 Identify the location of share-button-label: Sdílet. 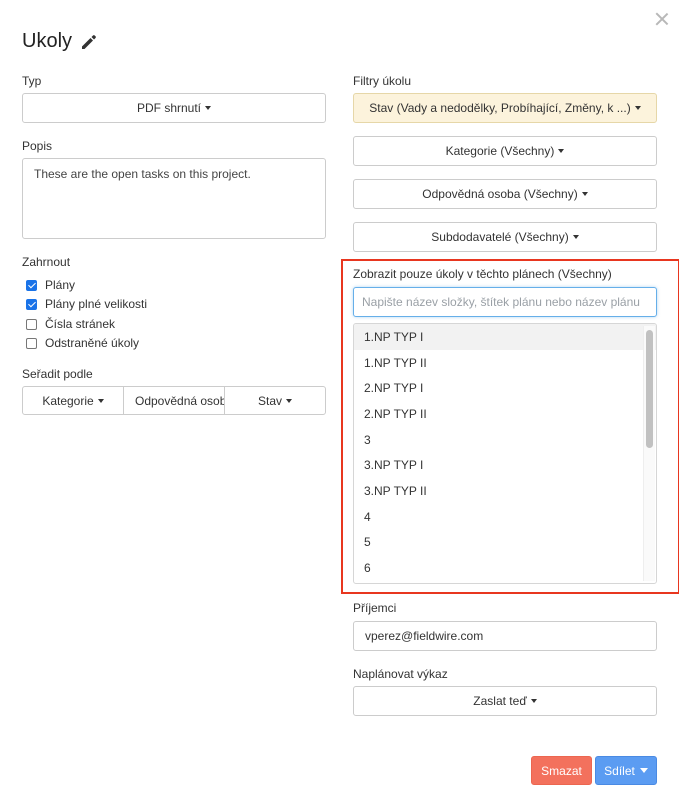
(619, 770).